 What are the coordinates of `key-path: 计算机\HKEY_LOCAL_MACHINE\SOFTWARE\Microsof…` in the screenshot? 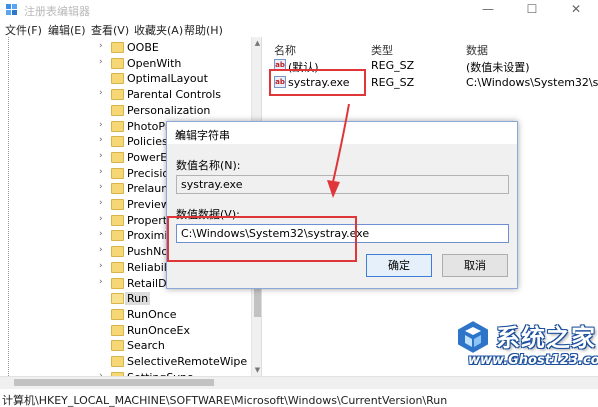 It's located at (225, 400).